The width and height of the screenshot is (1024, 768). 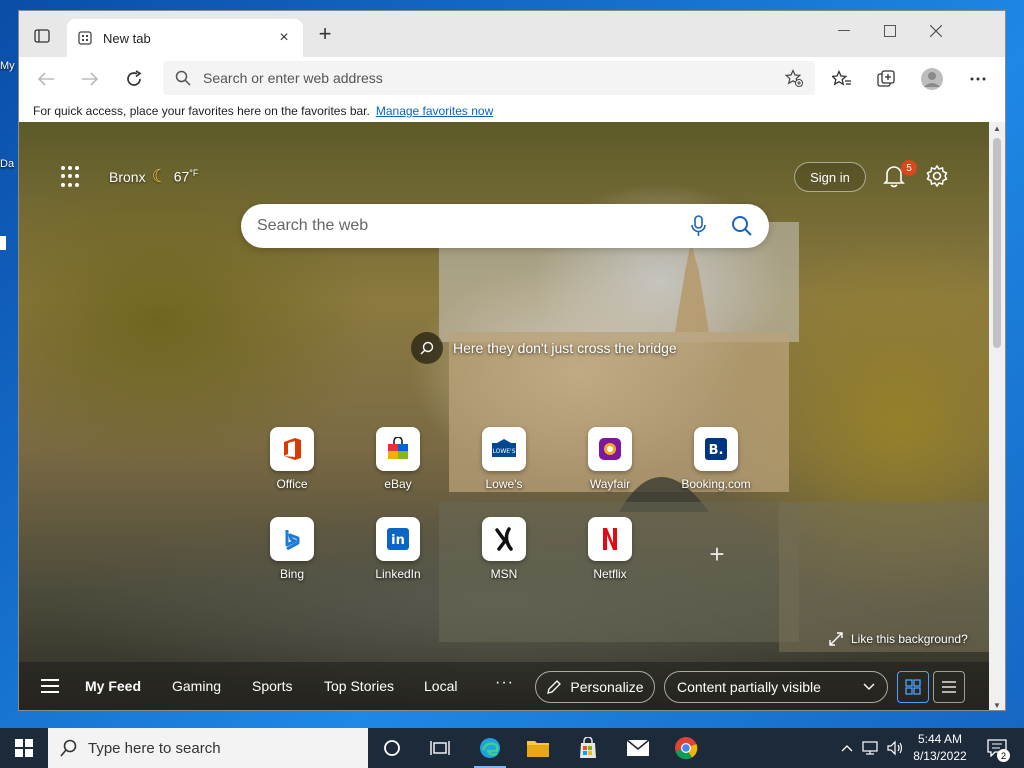 I want to click on quick-link-netflix: Netflix, so click(x=610, y=549).